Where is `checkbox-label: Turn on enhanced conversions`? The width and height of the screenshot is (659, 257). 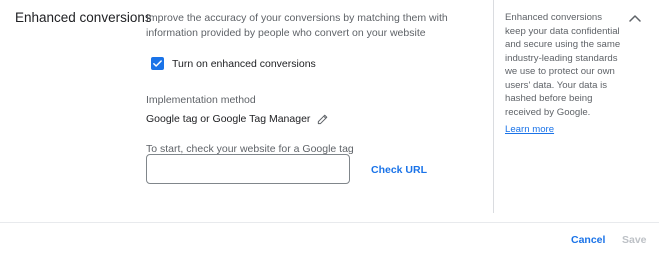 checkbox-label: Turn on enhanced conversions is located at coordinates (244, 63).